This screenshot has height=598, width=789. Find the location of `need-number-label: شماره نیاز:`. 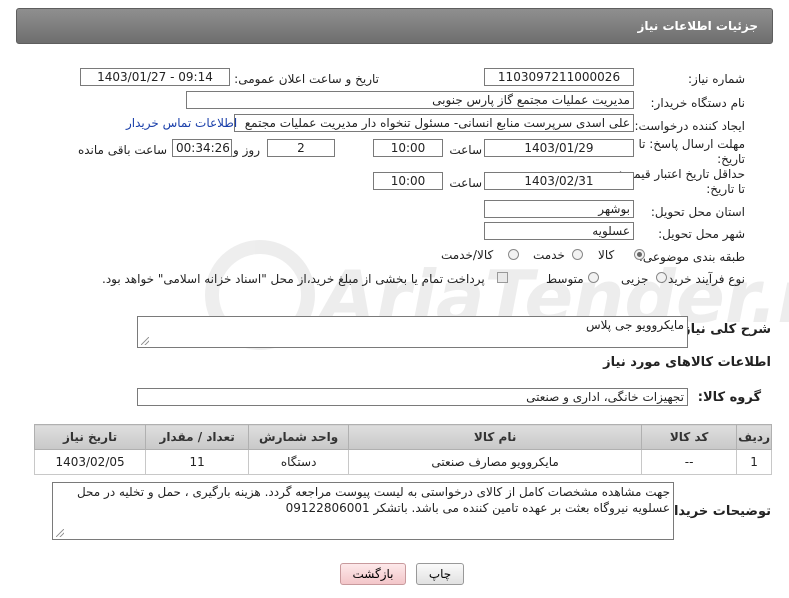

need-number-label: شماره نیاز: is located at coordinates (716, 79).